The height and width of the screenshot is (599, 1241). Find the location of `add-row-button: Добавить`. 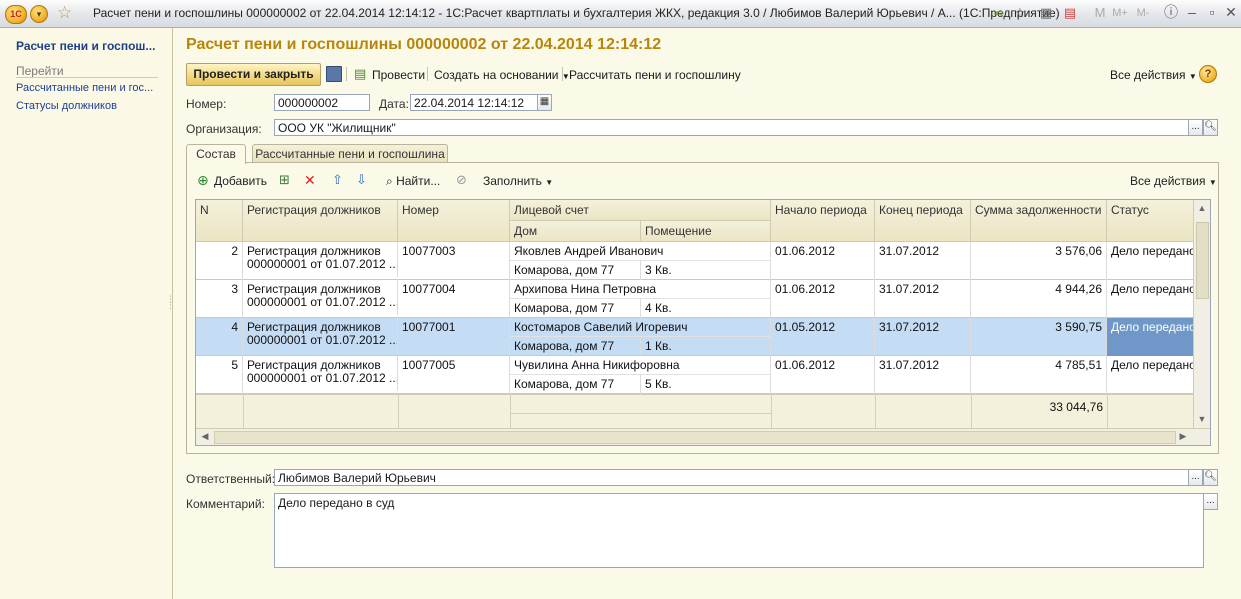

add-row-button: Добавить is located at coordinates (240, 181).